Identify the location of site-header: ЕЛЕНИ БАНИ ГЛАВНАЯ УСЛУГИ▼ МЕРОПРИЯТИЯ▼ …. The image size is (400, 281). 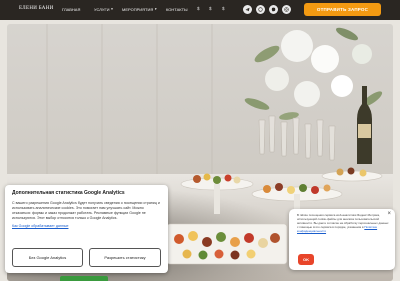
(200, 10).